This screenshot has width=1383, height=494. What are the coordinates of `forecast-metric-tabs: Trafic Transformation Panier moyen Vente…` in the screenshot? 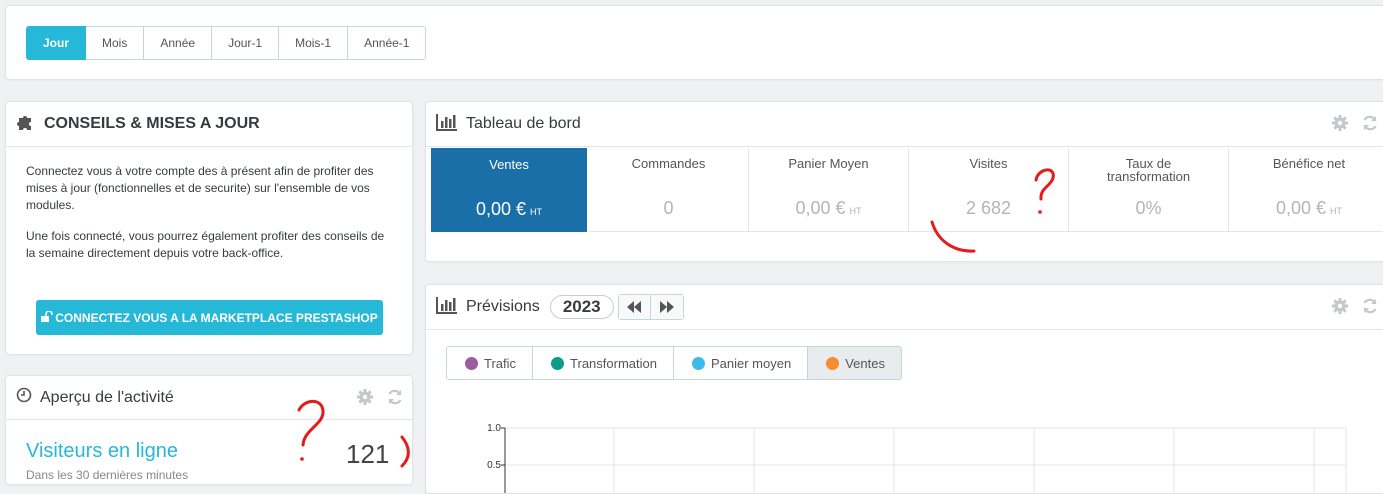 It's located at (674, 363).